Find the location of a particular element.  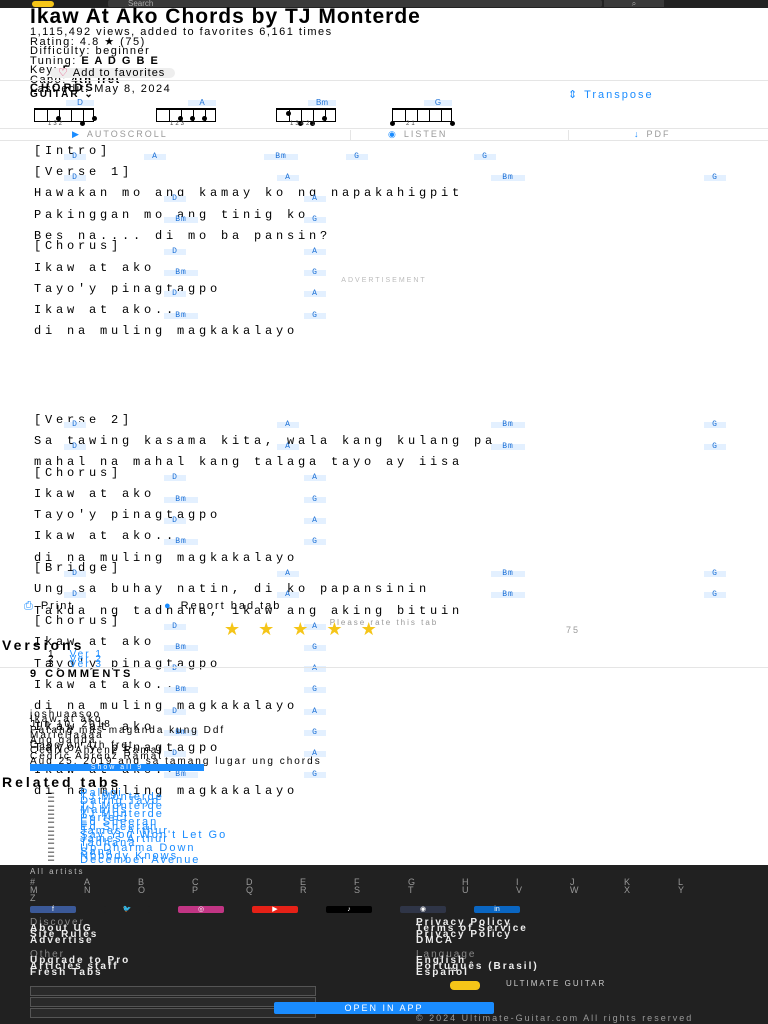

rating-stars: ★★★★★ is located at coordinates (309, 629).